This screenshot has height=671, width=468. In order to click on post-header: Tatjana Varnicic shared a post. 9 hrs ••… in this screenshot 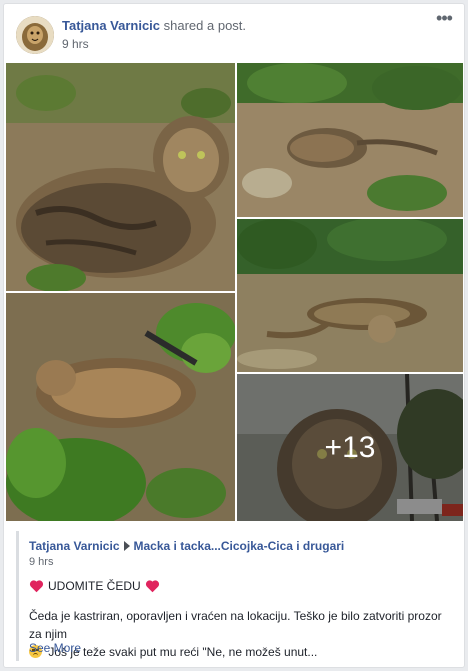, I will do `click(234, 33)`.